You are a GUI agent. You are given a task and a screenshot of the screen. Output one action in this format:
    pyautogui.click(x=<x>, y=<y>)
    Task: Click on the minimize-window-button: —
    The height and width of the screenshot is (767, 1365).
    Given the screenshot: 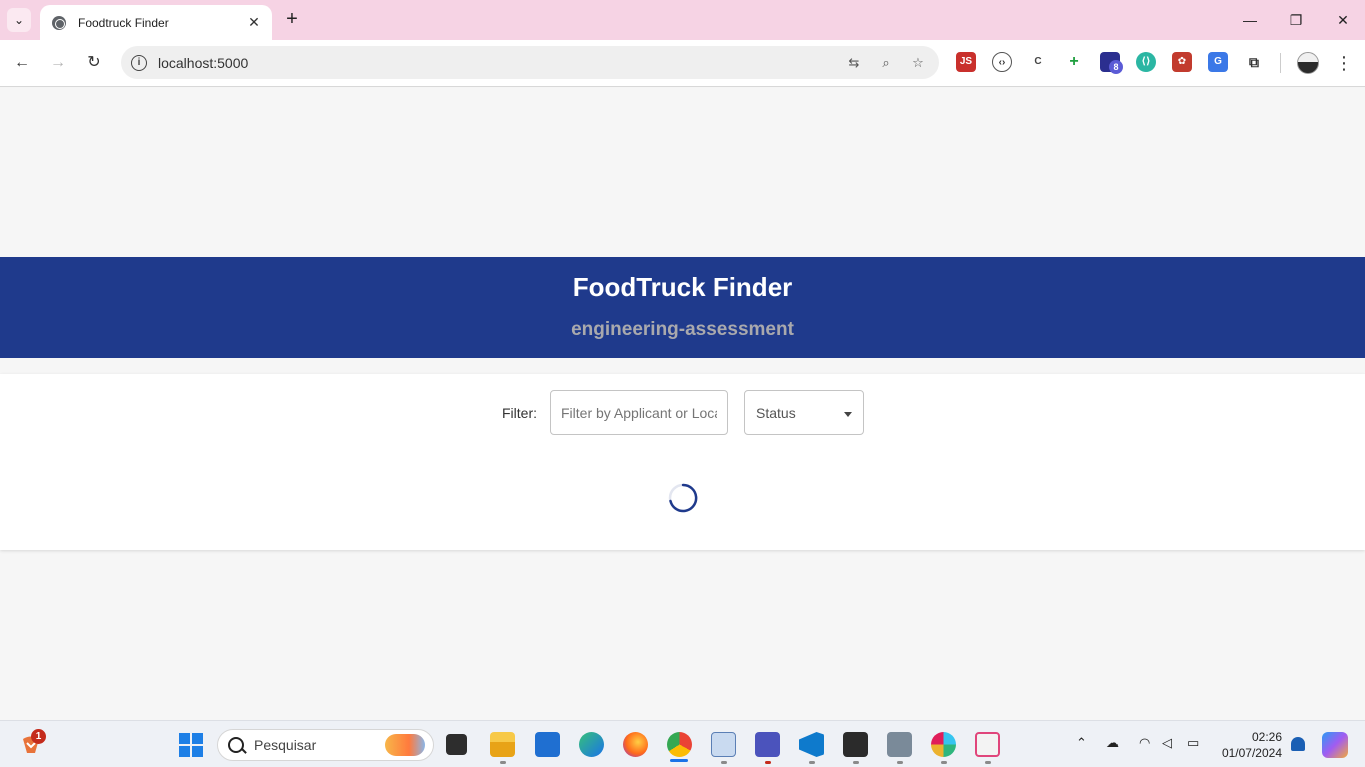 What is the action you would take?
    pyautogui.click(x=1250, y=20)
    